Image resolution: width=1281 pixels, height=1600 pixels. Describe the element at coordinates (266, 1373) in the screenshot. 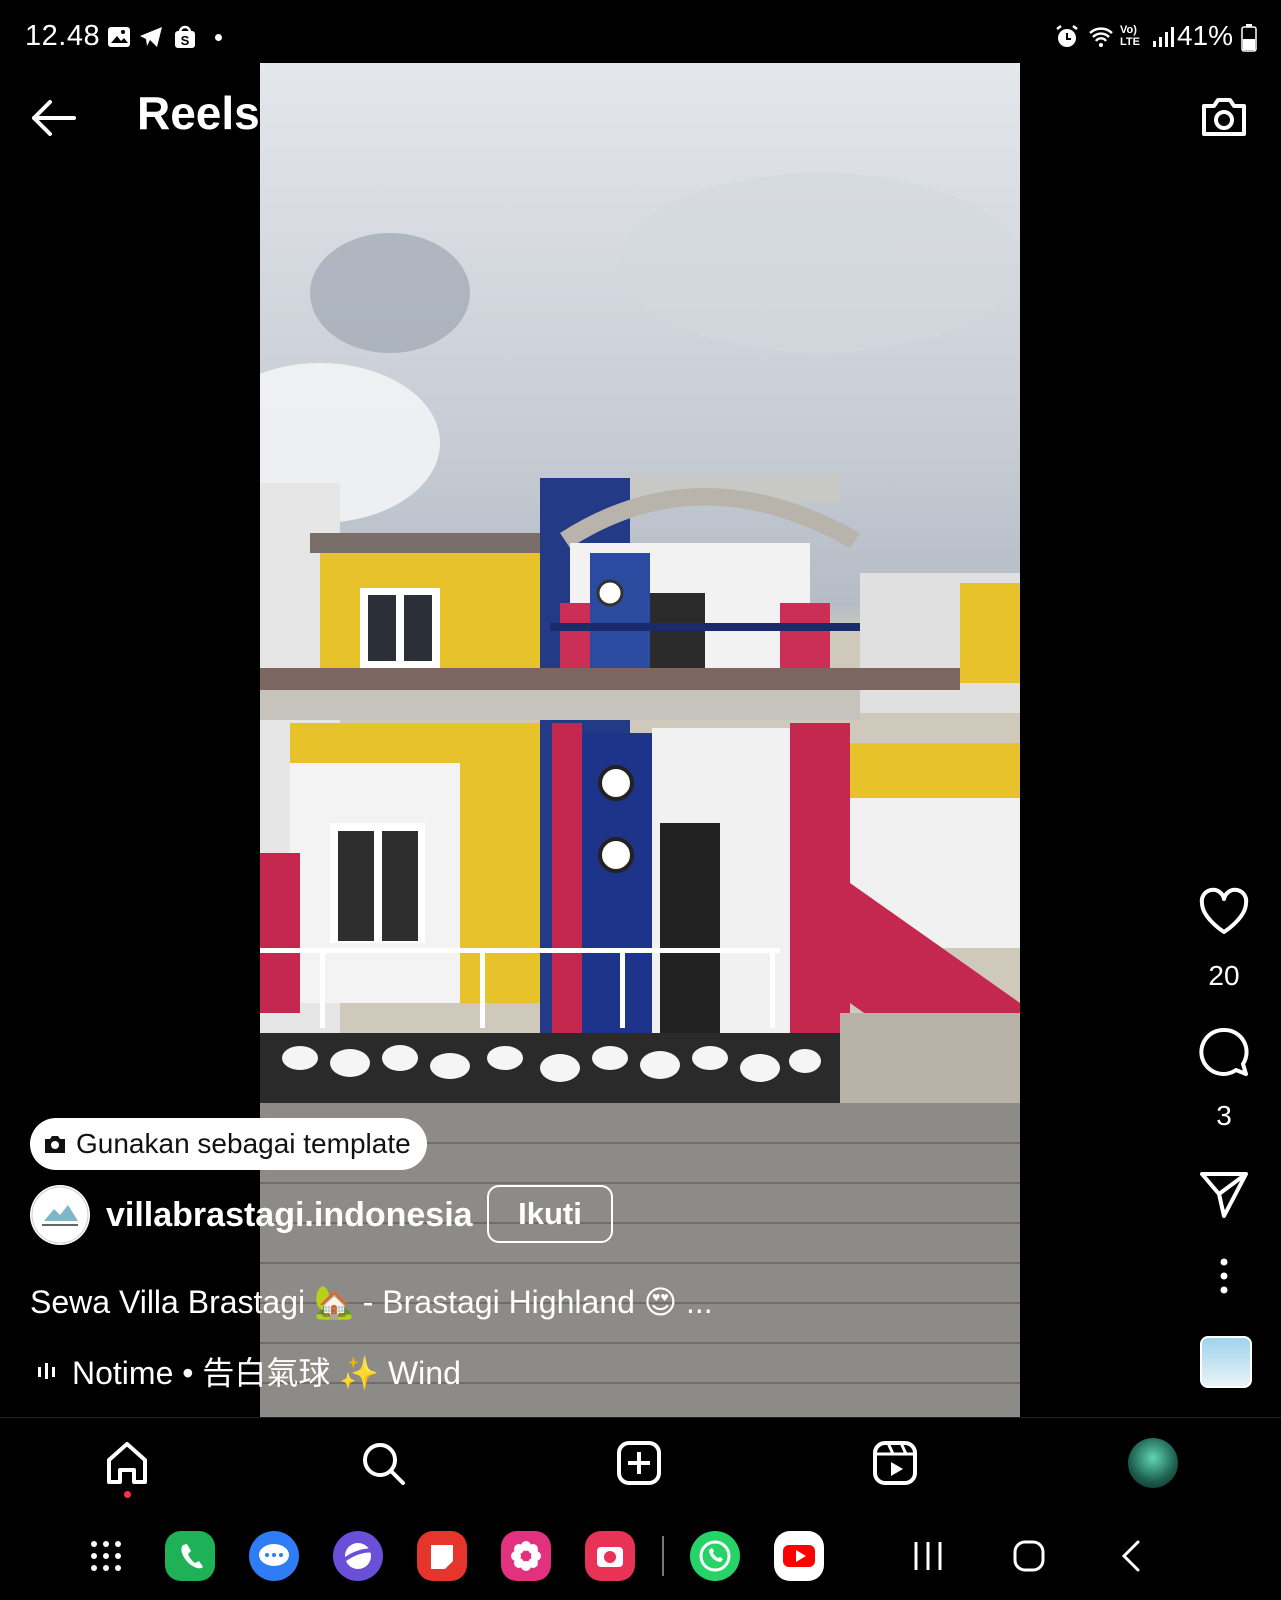

I see `music-label: Notime • 告白氣球 ✨ Wind` at that location.